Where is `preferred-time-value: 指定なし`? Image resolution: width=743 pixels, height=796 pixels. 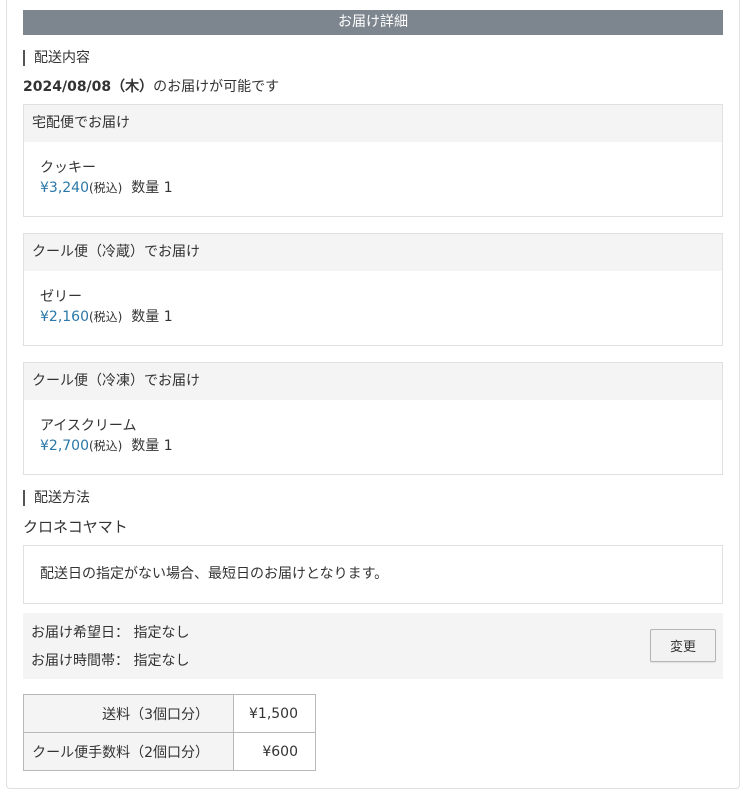
preferred-time-value: 指定なし is located at coordinates (161, 661).